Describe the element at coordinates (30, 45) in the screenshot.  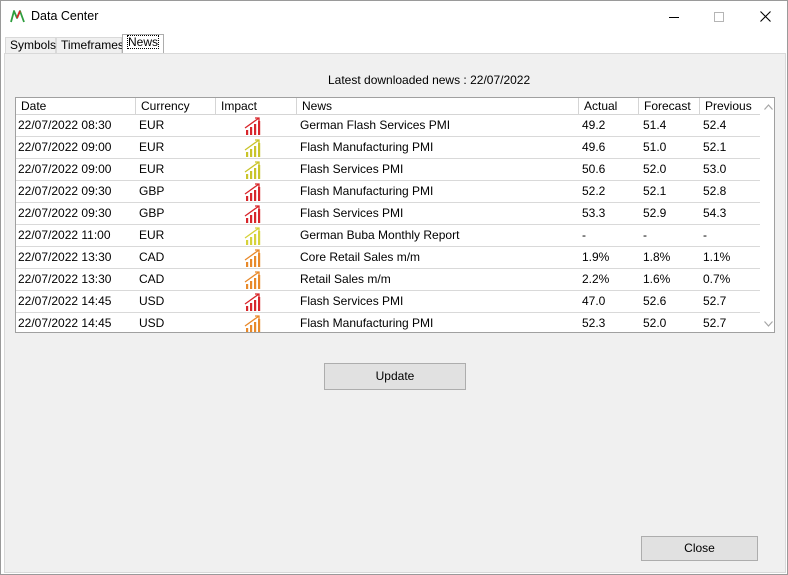
I see `tab-symbols: Symbols` at that location.